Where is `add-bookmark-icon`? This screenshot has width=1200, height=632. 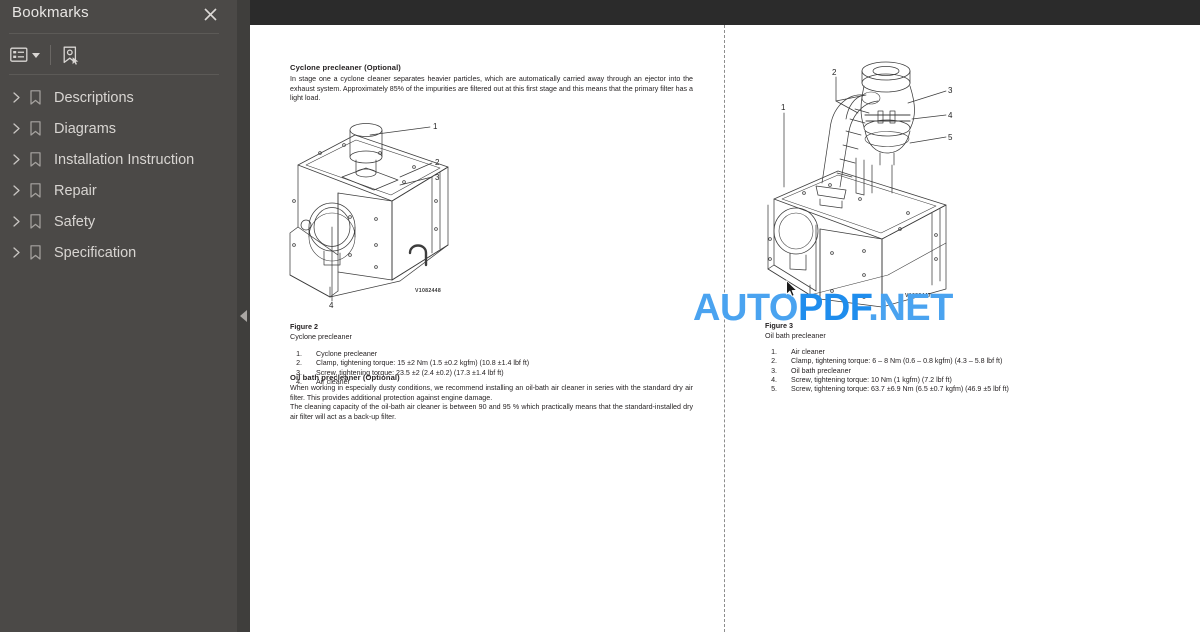
add-bookmark-icon is located at coordinates (71, 55).